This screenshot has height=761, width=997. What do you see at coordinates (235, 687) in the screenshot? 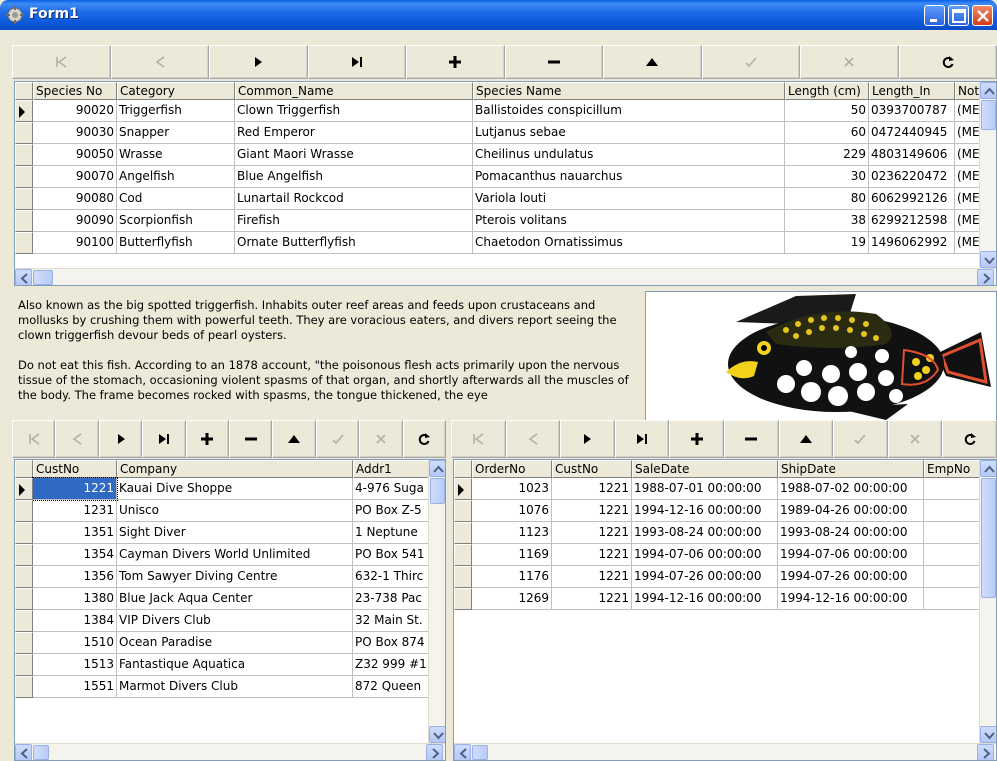
I see `grid-cell: Marmot Divers Club` at bounding box center [235, 687].